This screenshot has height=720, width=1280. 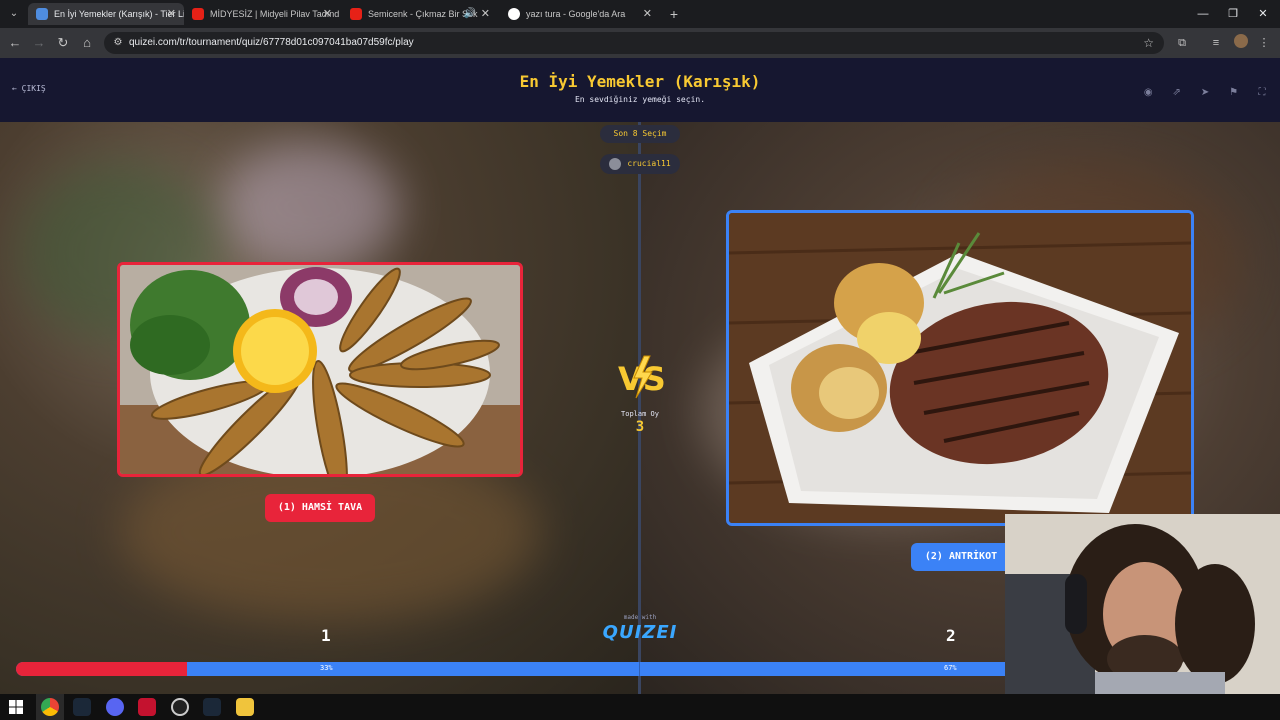 I want to click on username: crucial11, so click(x=649, y=163).